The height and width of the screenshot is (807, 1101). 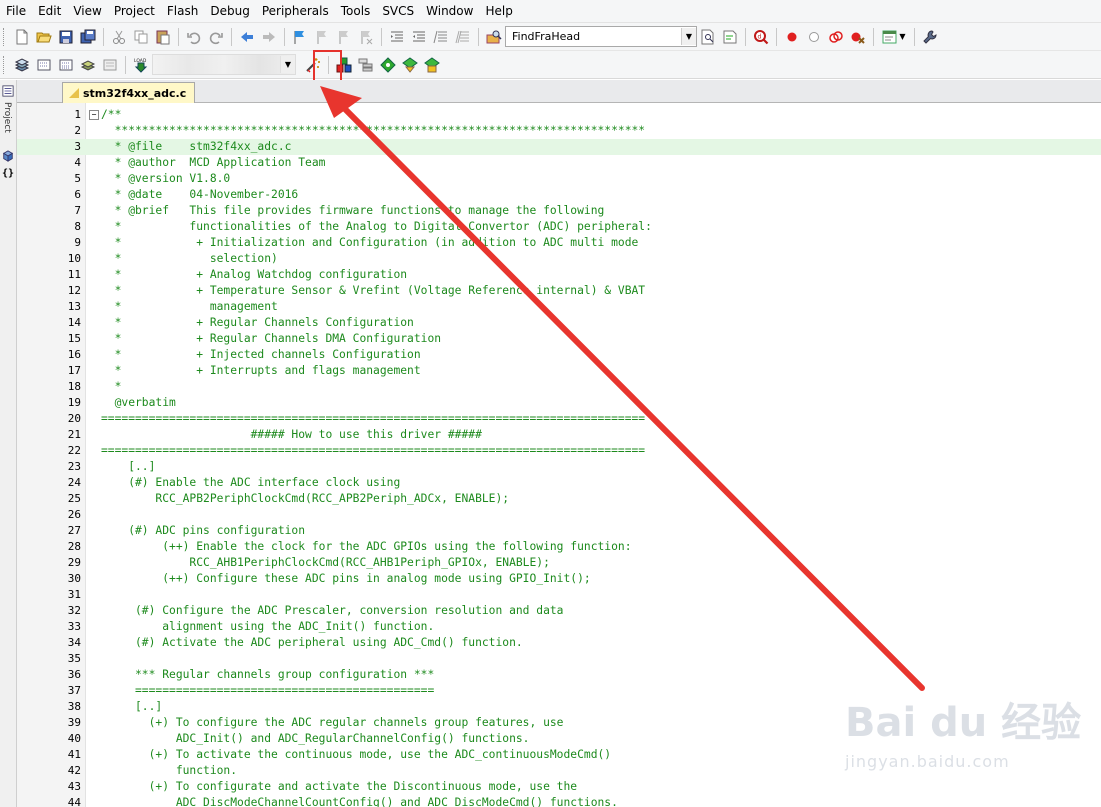 What do you see at coordinates (559, 659) in the screenshot?
I see `code-line: 35` at bounding box center [559, 659].